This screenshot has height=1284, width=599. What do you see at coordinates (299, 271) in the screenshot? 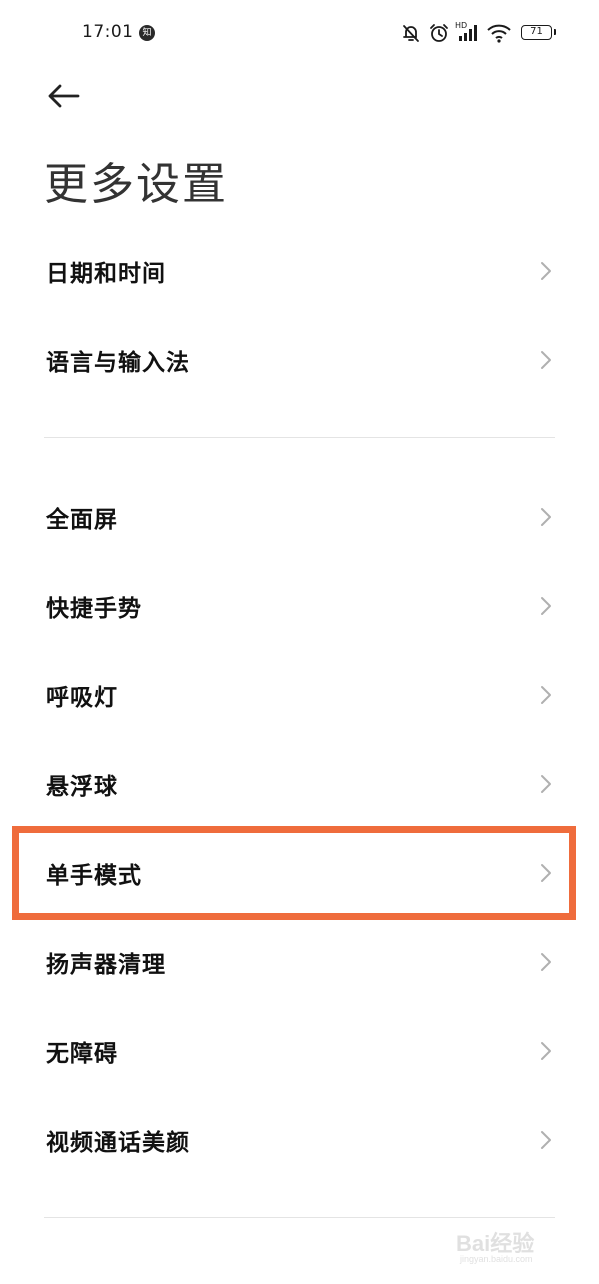
I see `menu-item-date-time: 日期和时间` at bounding box center [299, 271].